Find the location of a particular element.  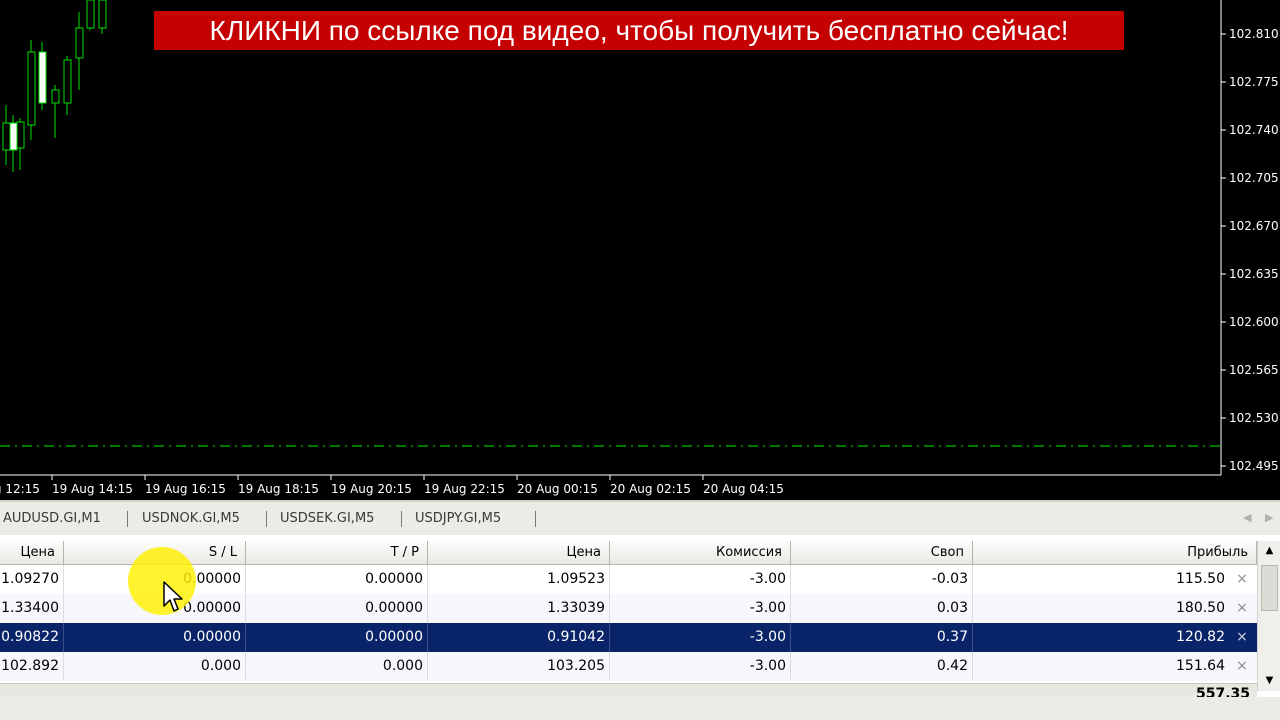

price-label: 102.775 is located at coordinates (1254, 82).